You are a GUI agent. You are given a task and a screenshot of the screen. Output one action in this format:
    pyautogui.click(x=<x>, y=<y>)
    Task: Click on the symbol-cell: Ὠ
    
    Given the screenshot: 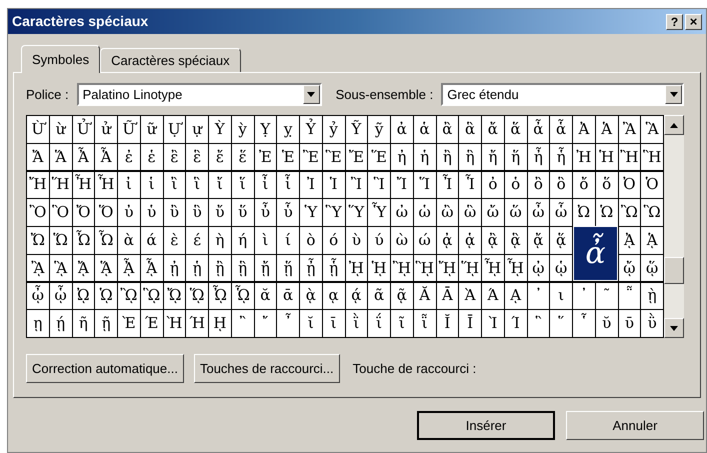 What is the action you would take?
    pyautogui.click(x=584, y=212)
    